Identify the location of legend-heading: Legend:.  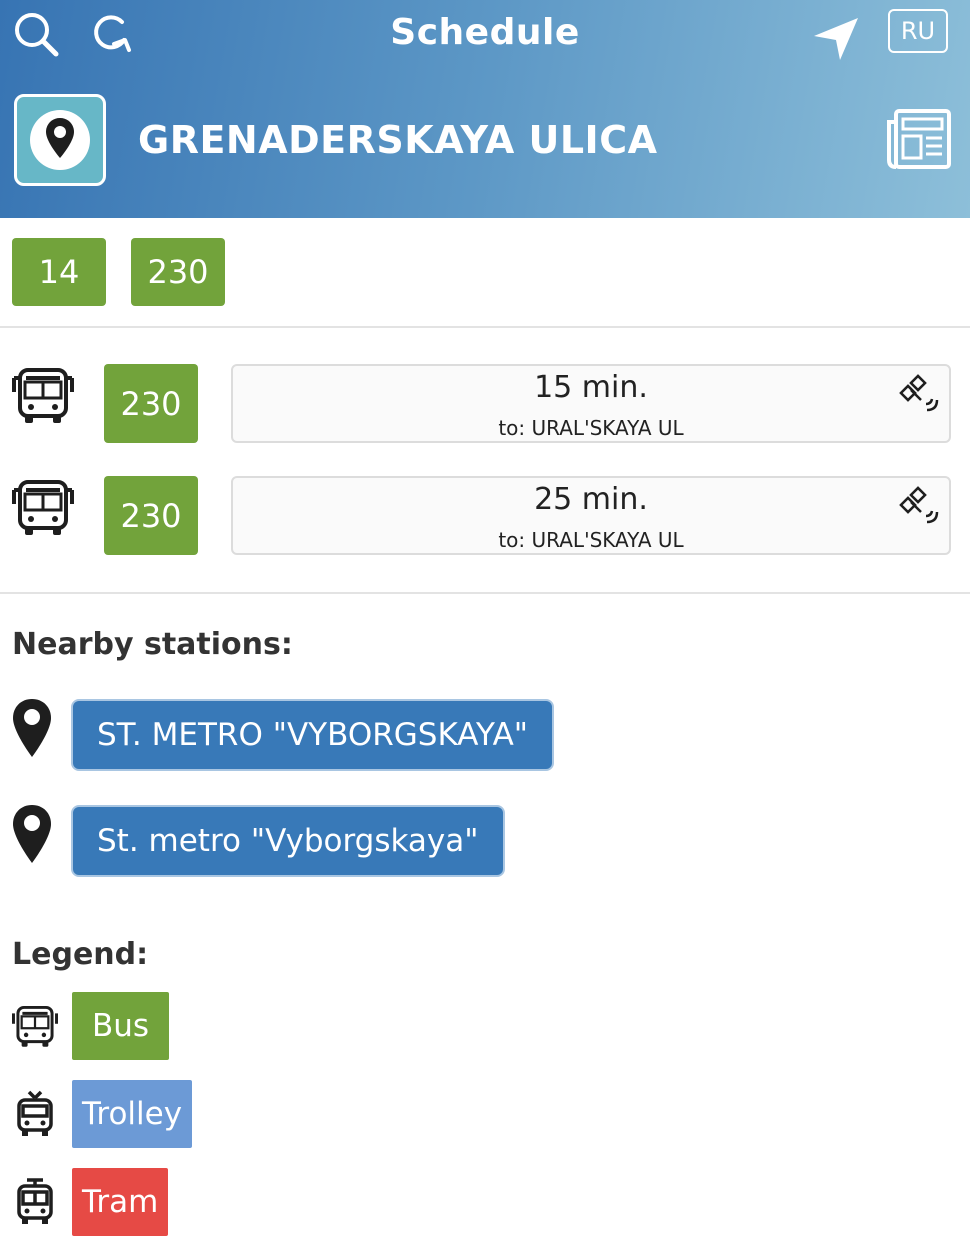
(80, 954).